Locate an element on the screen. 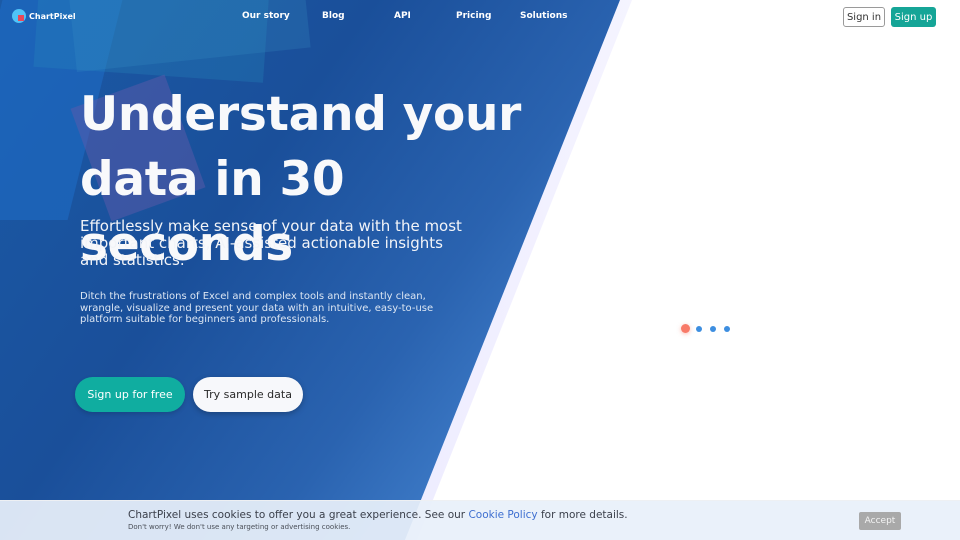  sign-in-button: Sign in is located at coordinates (864, 17).